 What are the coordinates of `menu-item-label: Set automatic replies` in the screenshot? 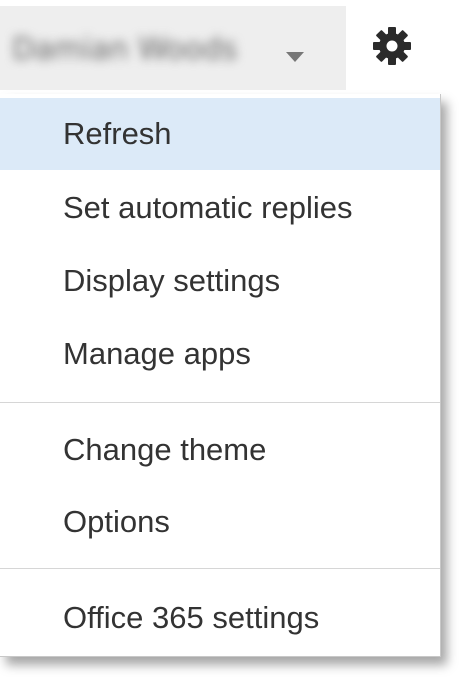 It's located at (208, 207).